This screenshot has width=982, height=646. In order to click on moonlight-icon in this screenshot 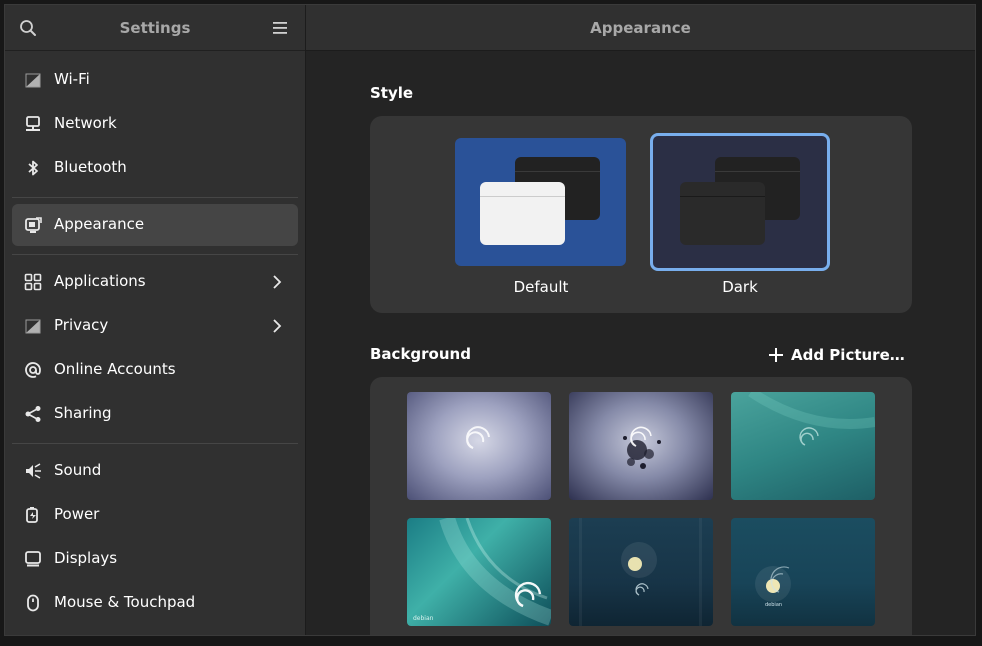, I will do `click(640, 572)`.